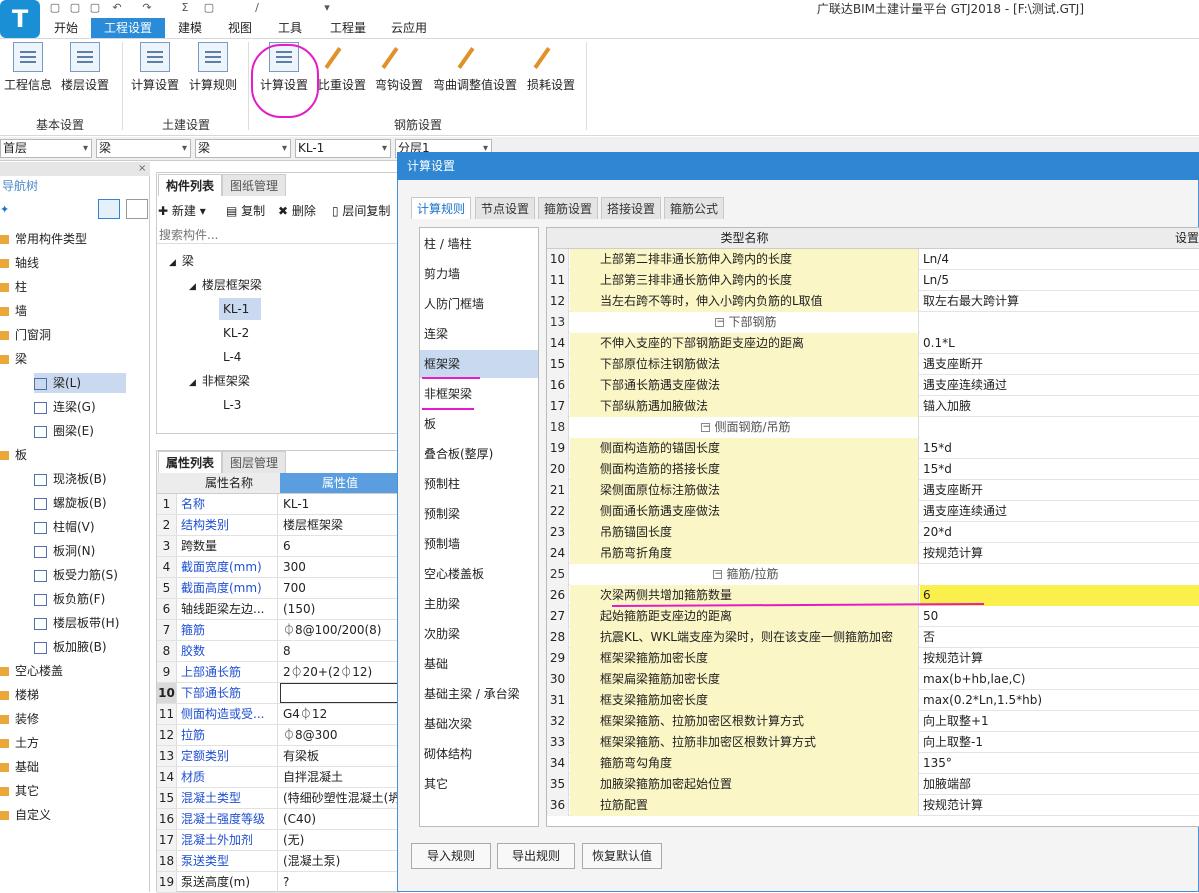 Image resolution: width=1199 pixels, height=893 pixels. Describe the element at coordinates (190, 28) in the screenshot. I see `menu-modeling: 建模` at that location.